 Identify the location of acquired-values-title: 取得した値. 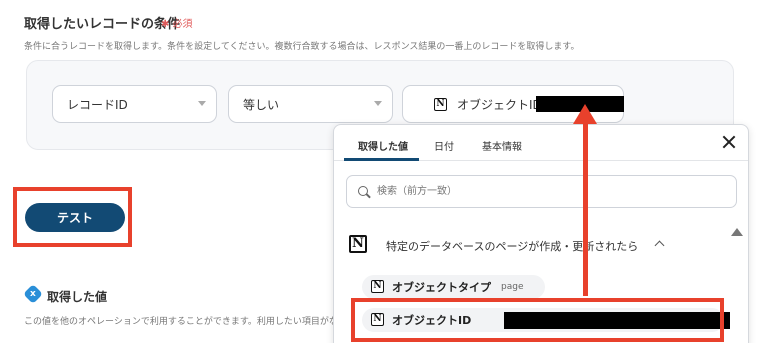
(77, 297).